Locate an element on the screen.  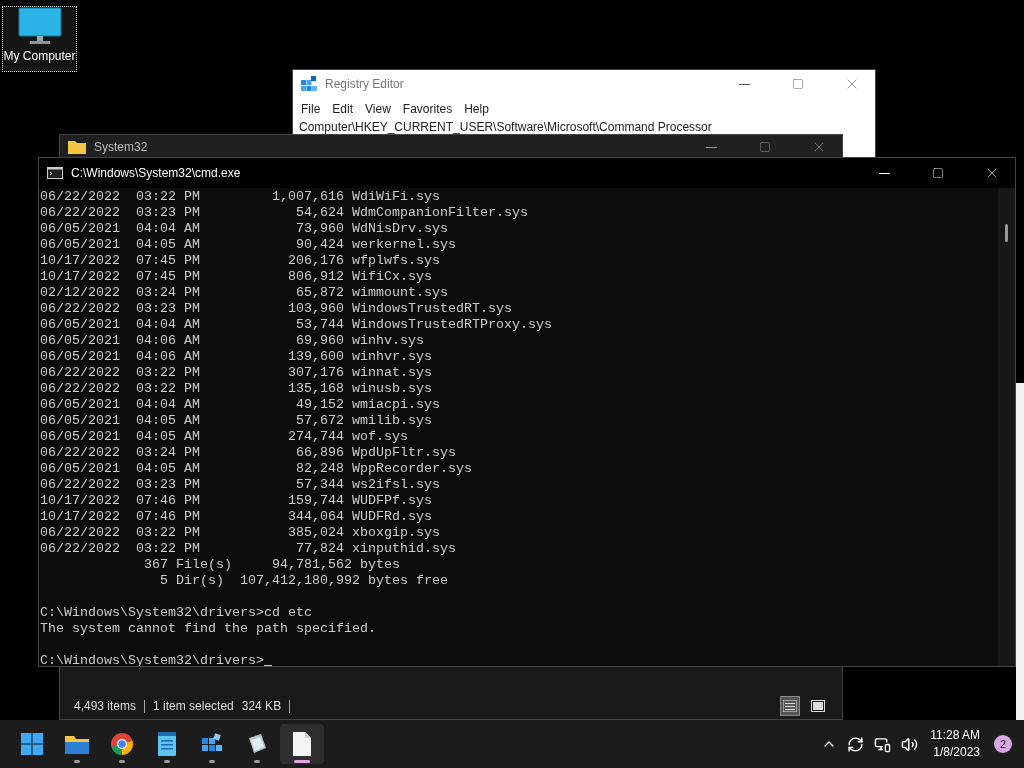
clock-time: 11:28 AM is located at coordinates (955, 735).